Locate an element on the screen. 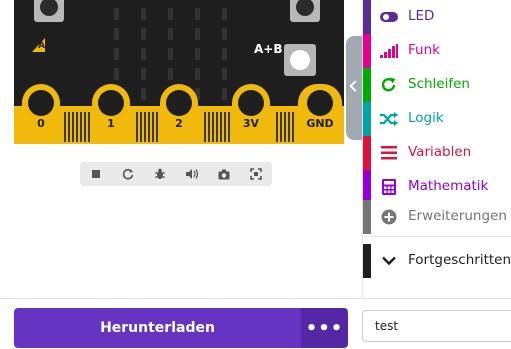 Image resolution: width=511 pixels, height=349 pixels. button-a is located at coordinates (49, 11).